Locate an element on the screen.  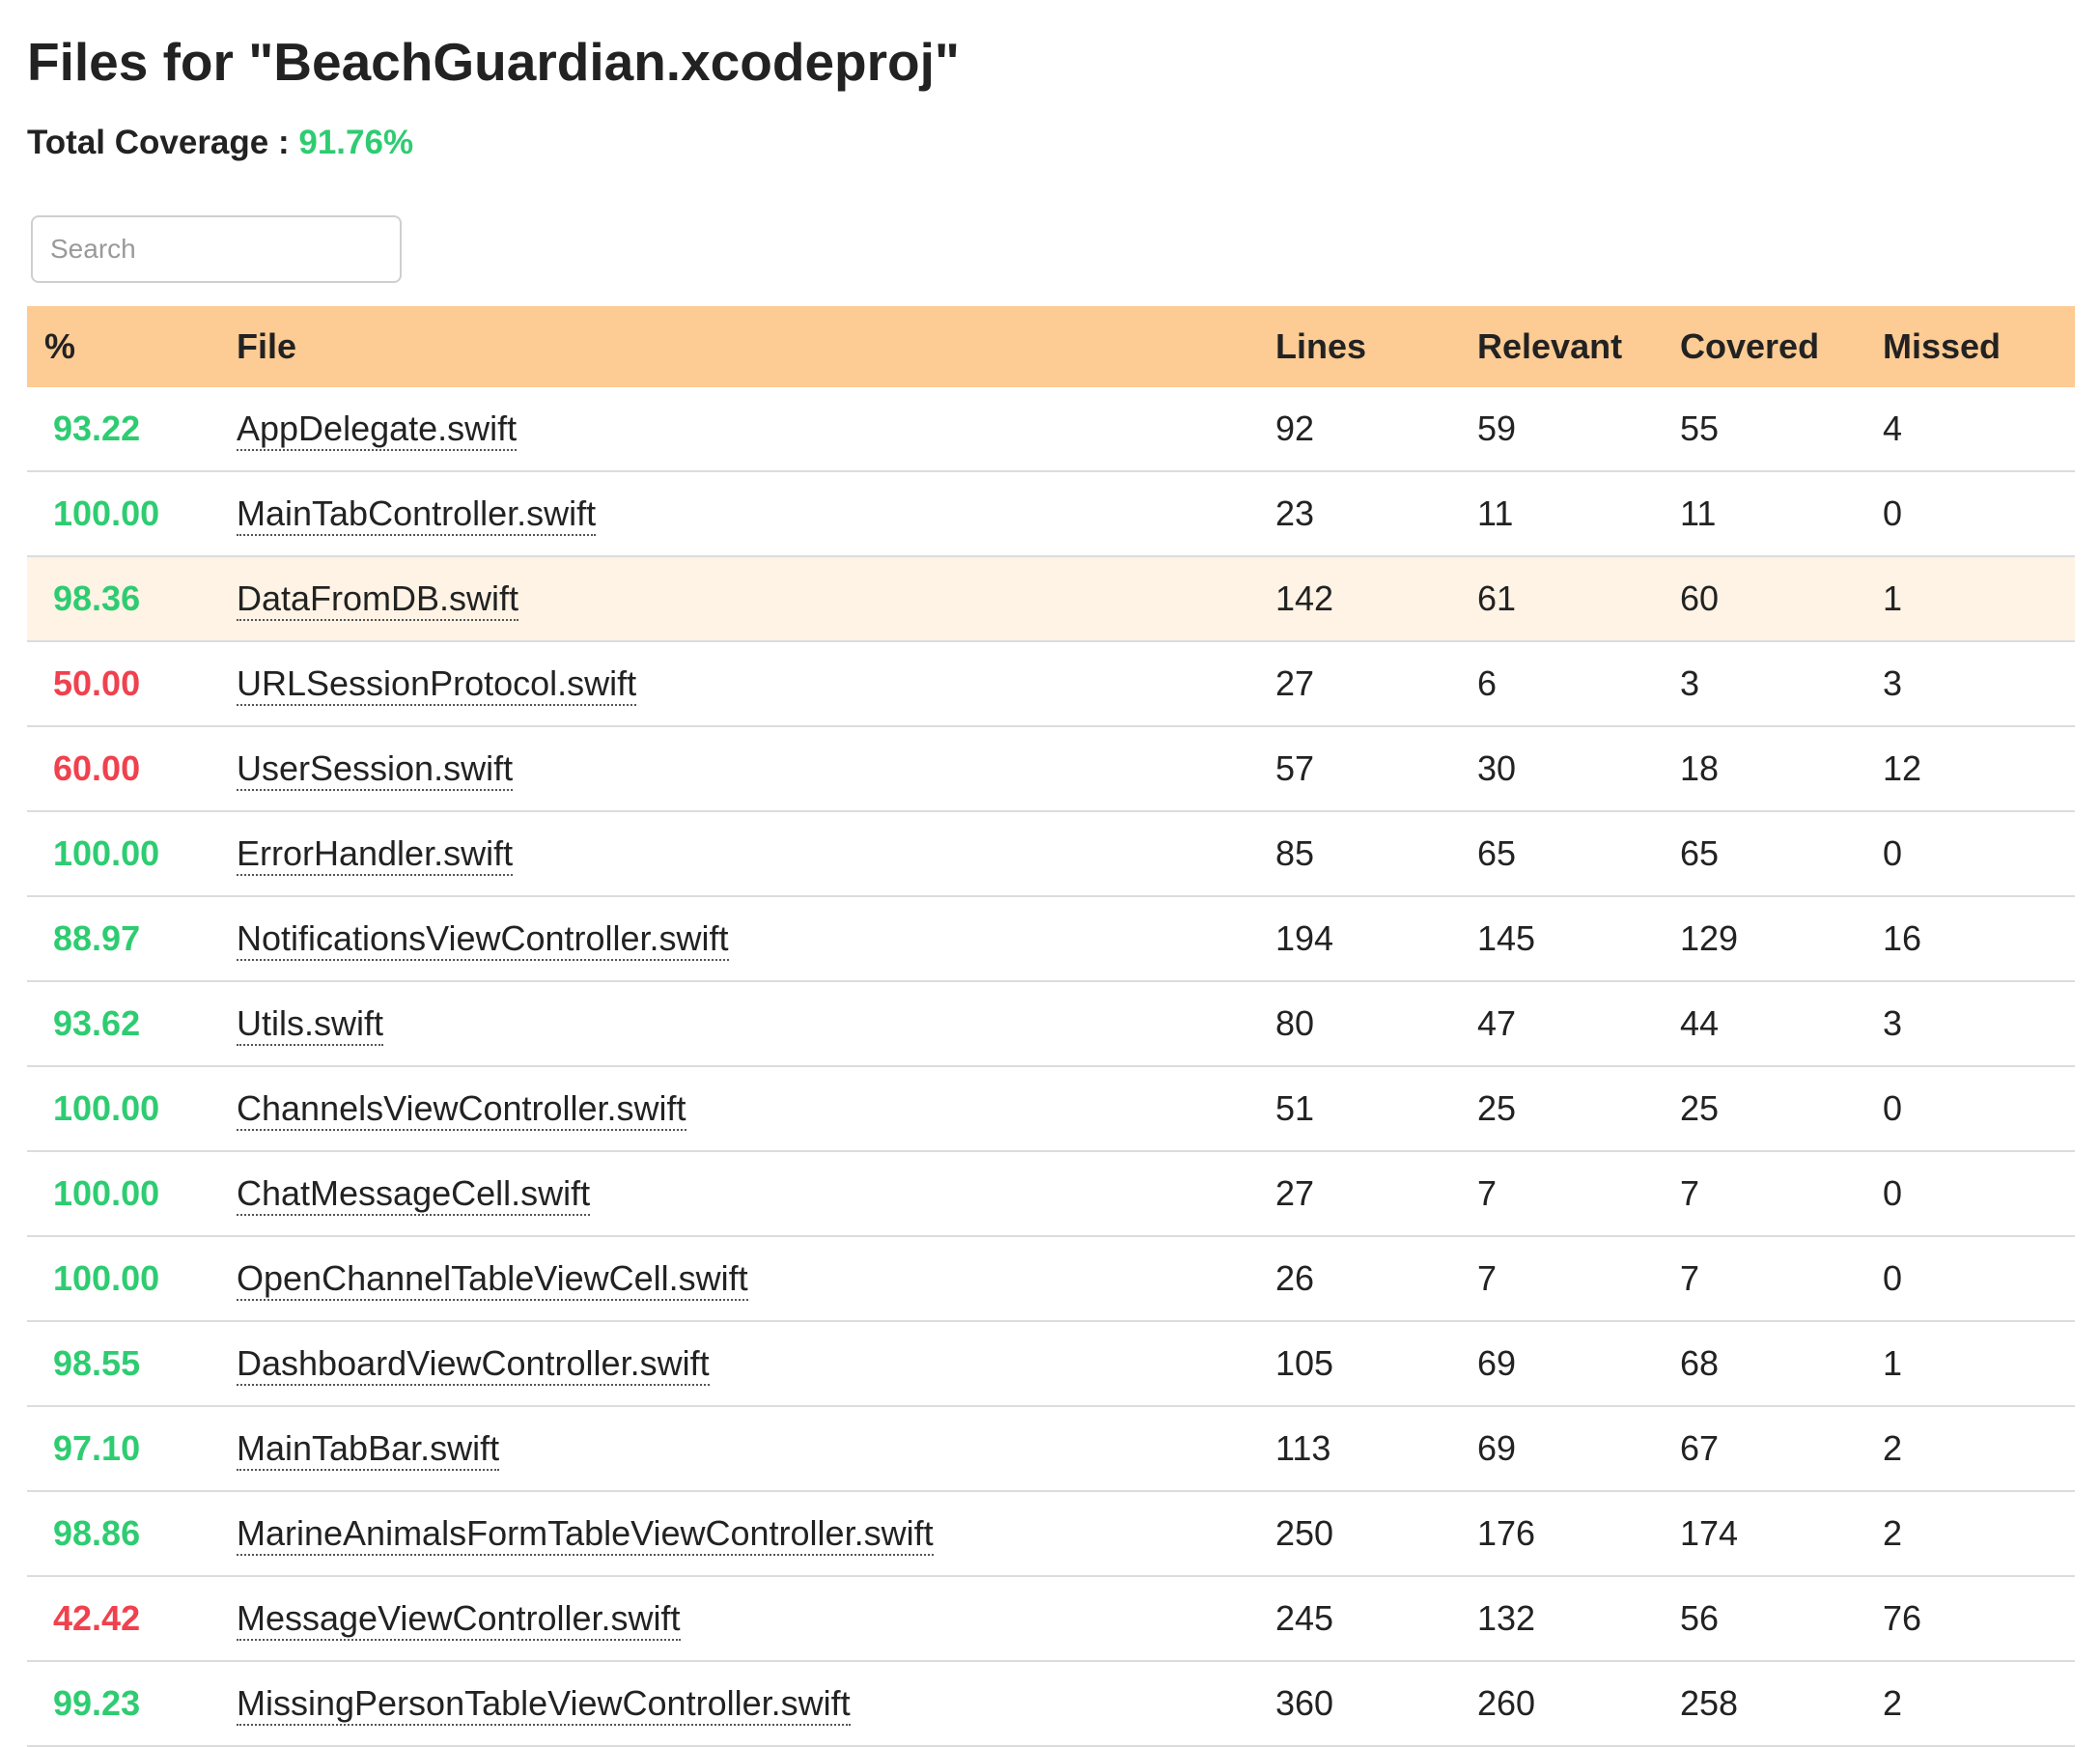
file-link: DataFromDB.swift is located at coordinates (378, 599).